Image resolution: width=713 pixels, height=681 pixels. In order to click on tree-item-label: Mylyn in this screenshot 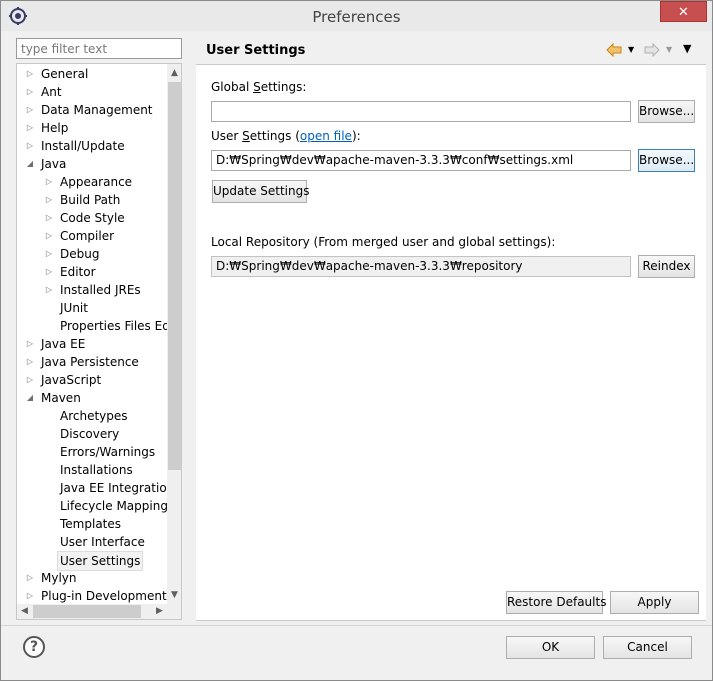, I will do `click(59, 578)`.